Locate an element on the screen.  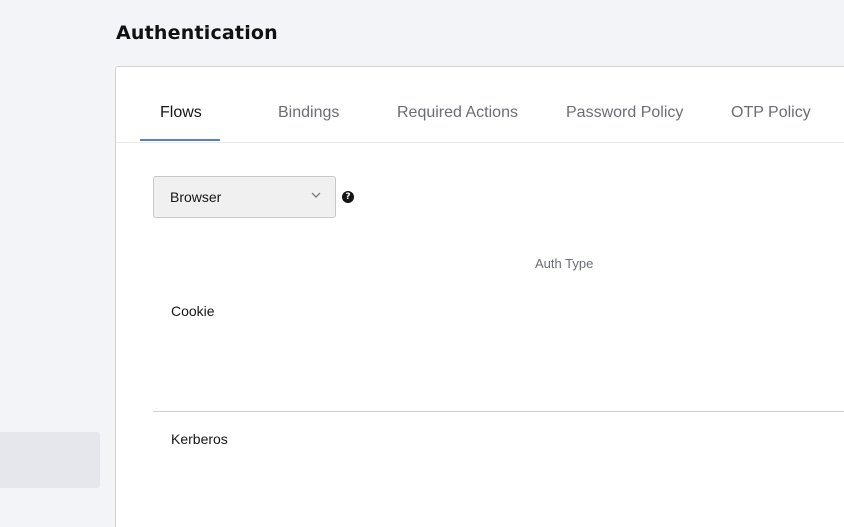
chevron-down-icon is located at coordinates (316, 195).